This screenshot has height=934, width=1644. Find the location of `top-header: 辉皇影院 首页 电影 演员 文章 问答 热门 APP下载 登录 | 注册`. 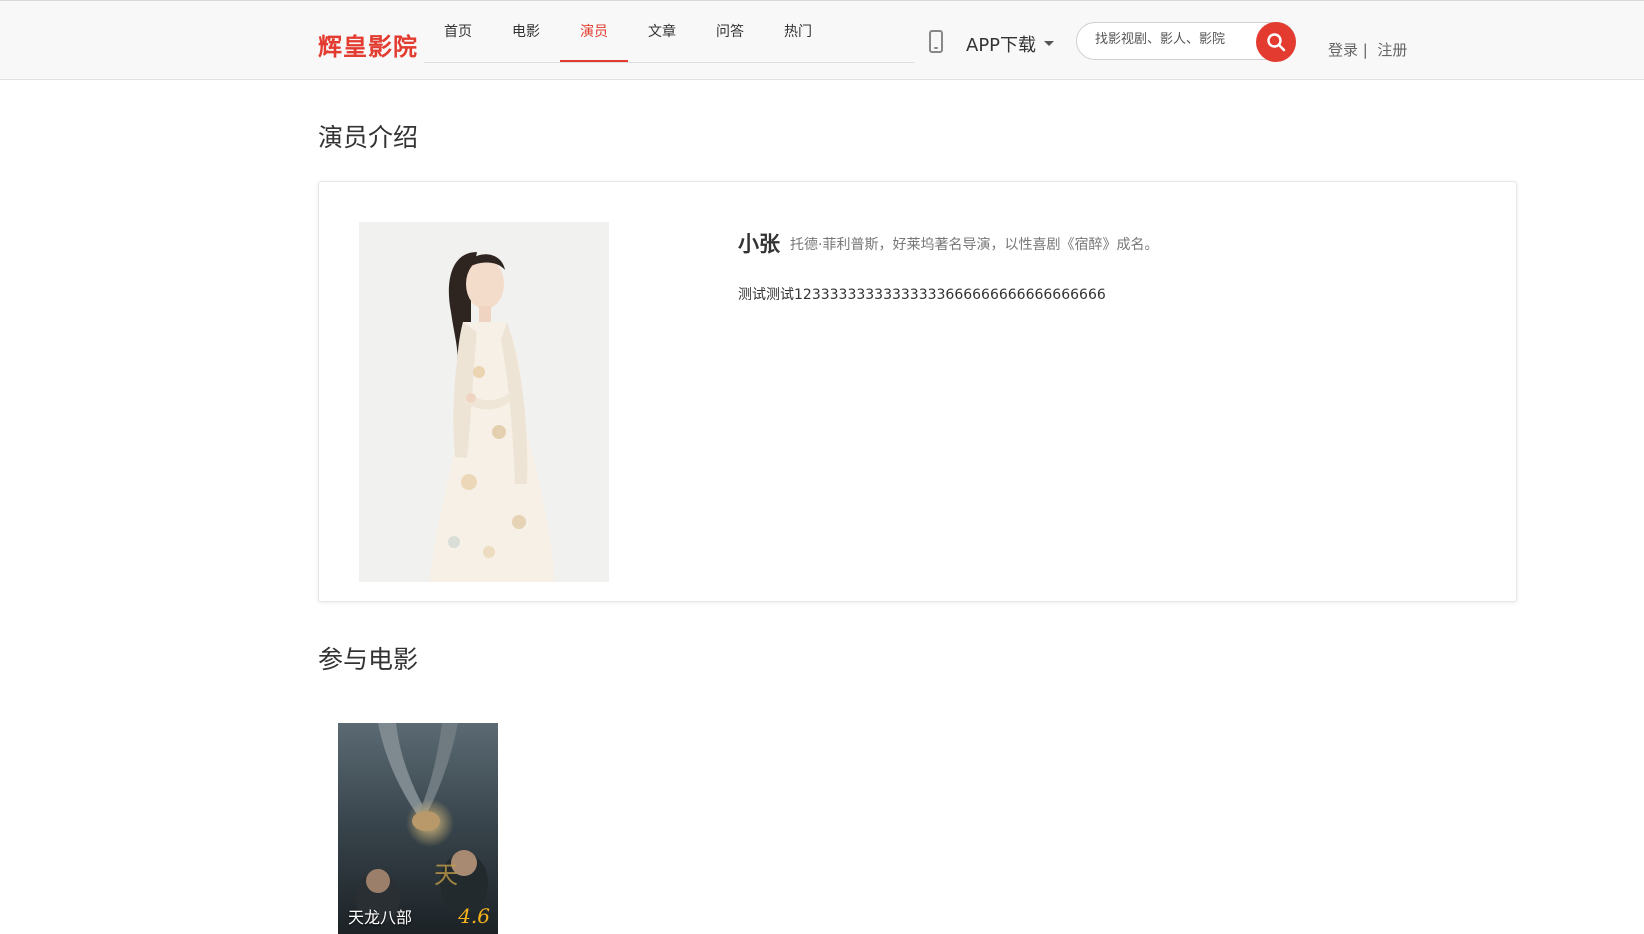

top-header: 辉皇影院 首页 电影 演员 文章 问答 热门 APP下载 登录 | 注册 is located at coordinates (822, 40).